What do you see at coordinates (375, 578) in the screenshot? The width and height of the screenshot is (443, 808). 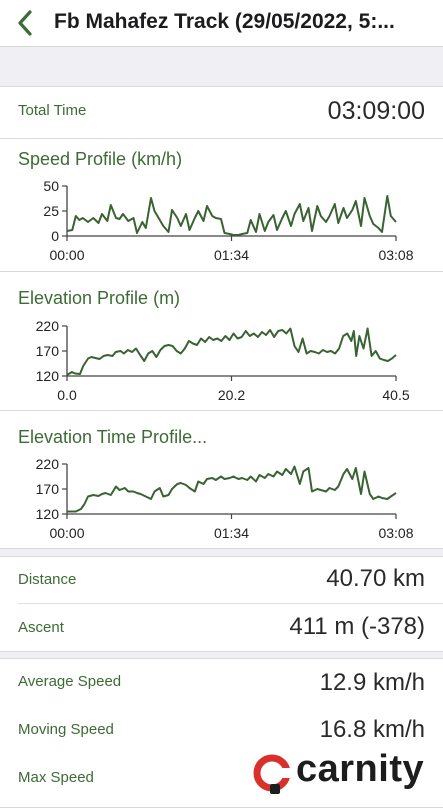 I see `distance-value: 40.70 km` at bounding box center [375, 578].